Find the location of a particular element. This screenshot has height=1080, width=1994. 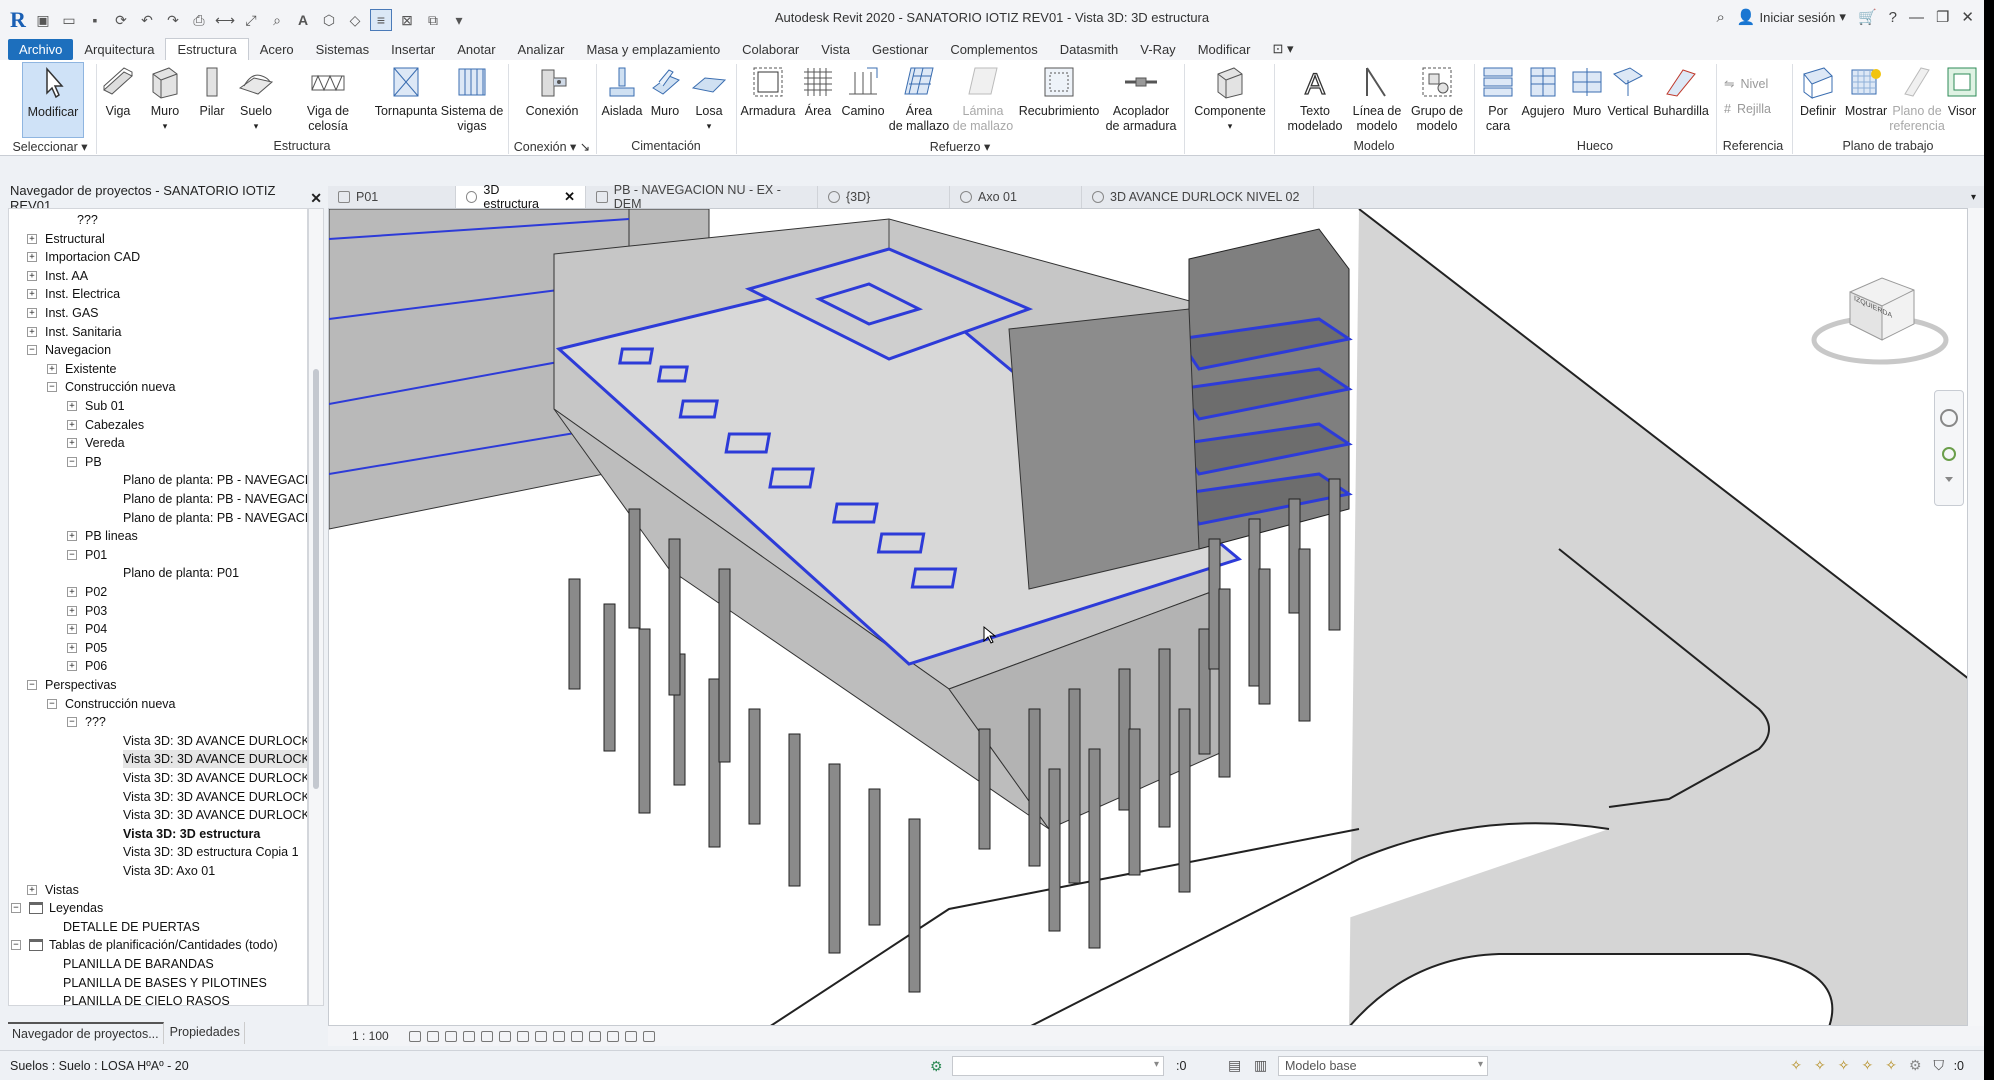

vertical-opening-tool: Vertical is located at coordinates (1628, 100).